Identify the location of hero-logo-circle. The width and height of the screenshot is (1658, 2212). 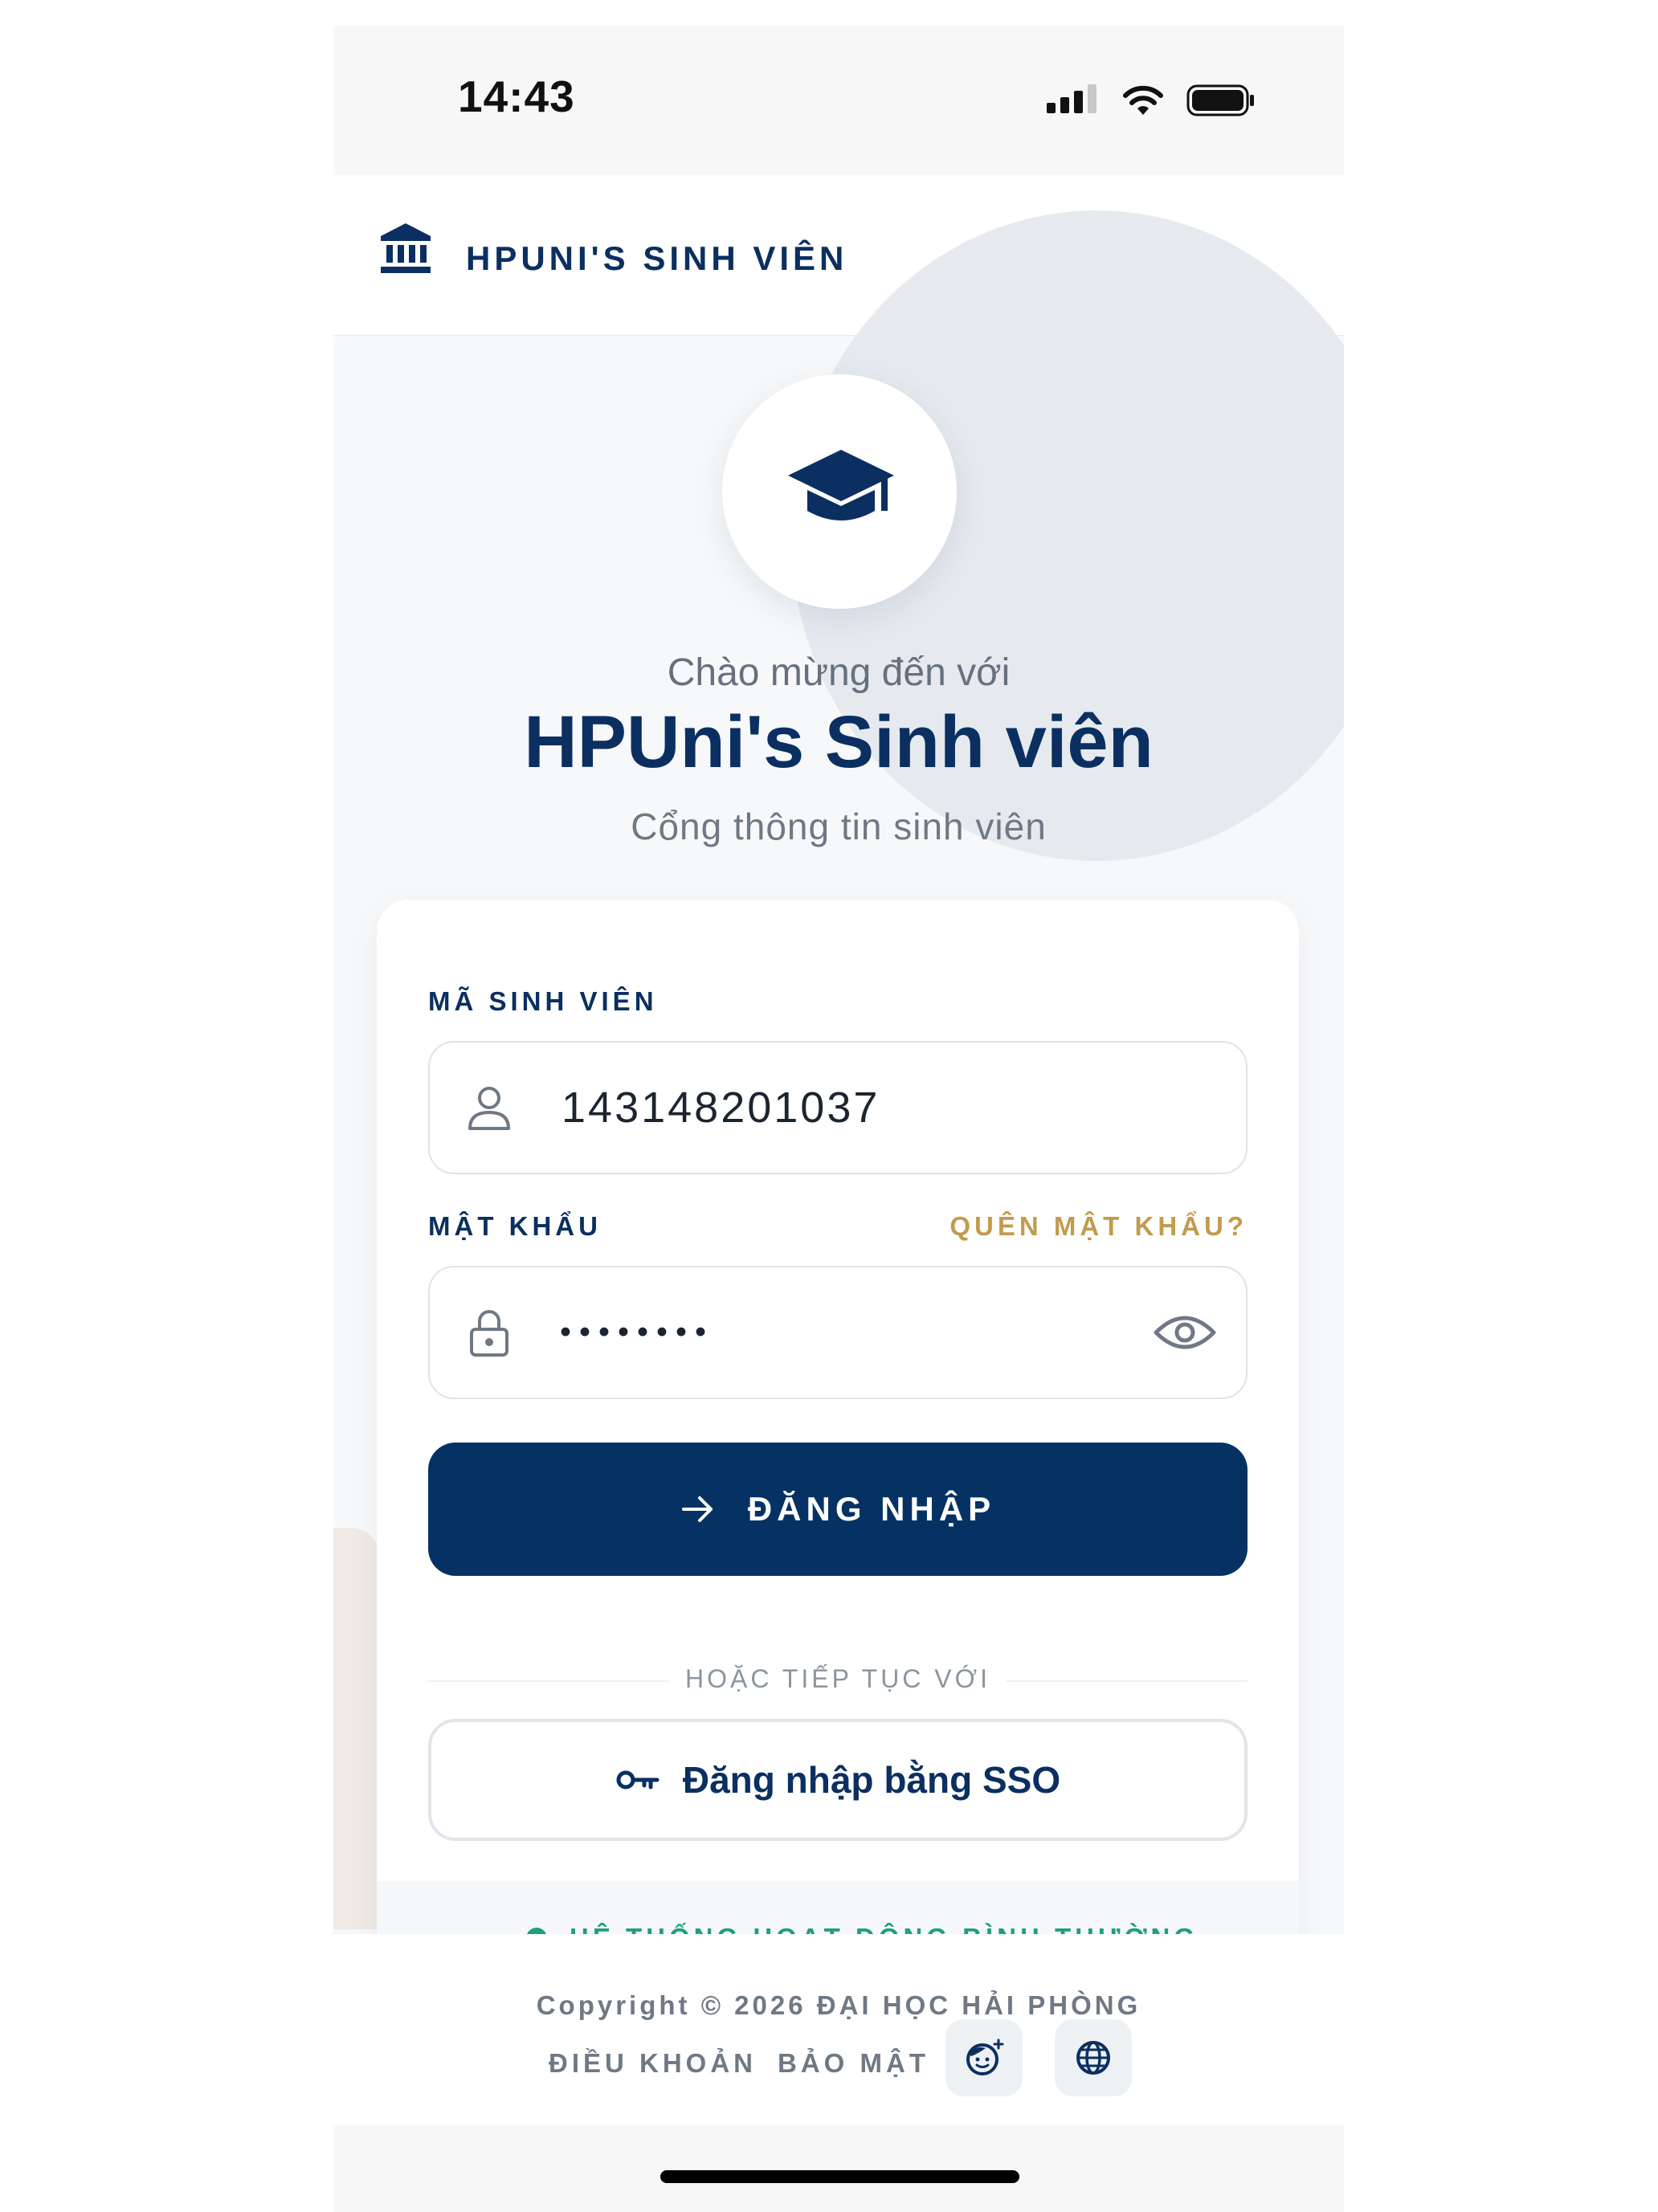
(839, 491).